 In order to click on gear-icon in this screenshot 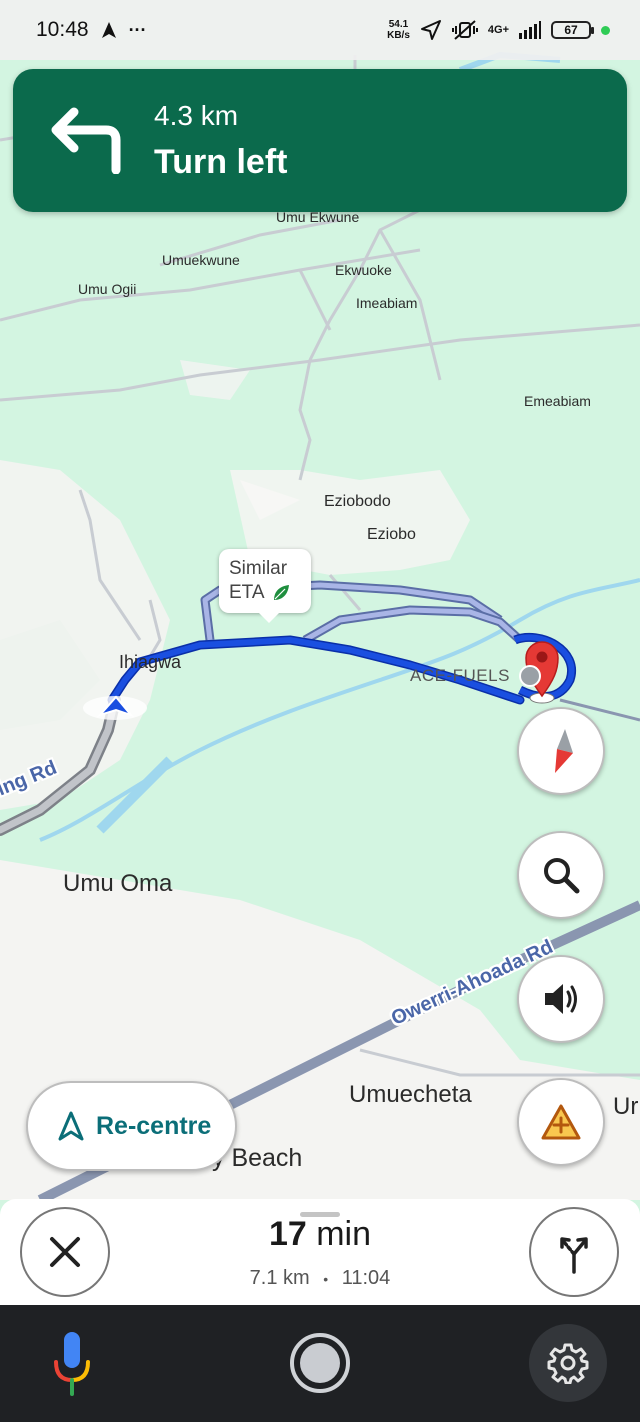, I will do `click(568, 1363)`.